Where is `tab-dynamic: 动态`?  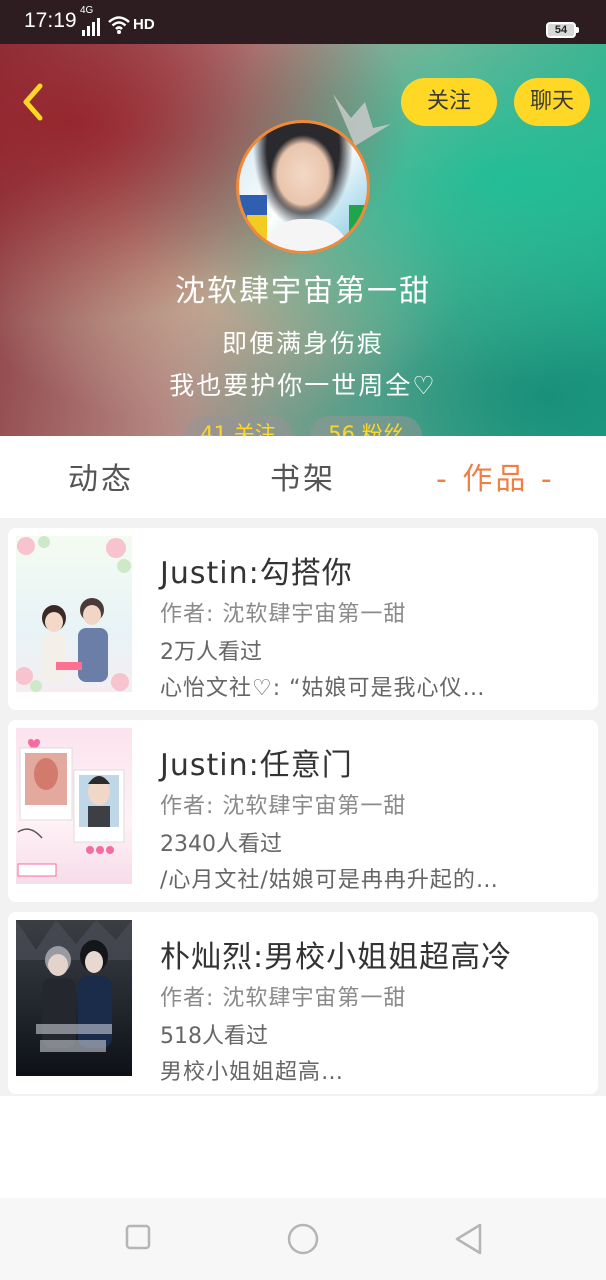
tab-dynamic: 动态 is located at coordinates (101, 476).